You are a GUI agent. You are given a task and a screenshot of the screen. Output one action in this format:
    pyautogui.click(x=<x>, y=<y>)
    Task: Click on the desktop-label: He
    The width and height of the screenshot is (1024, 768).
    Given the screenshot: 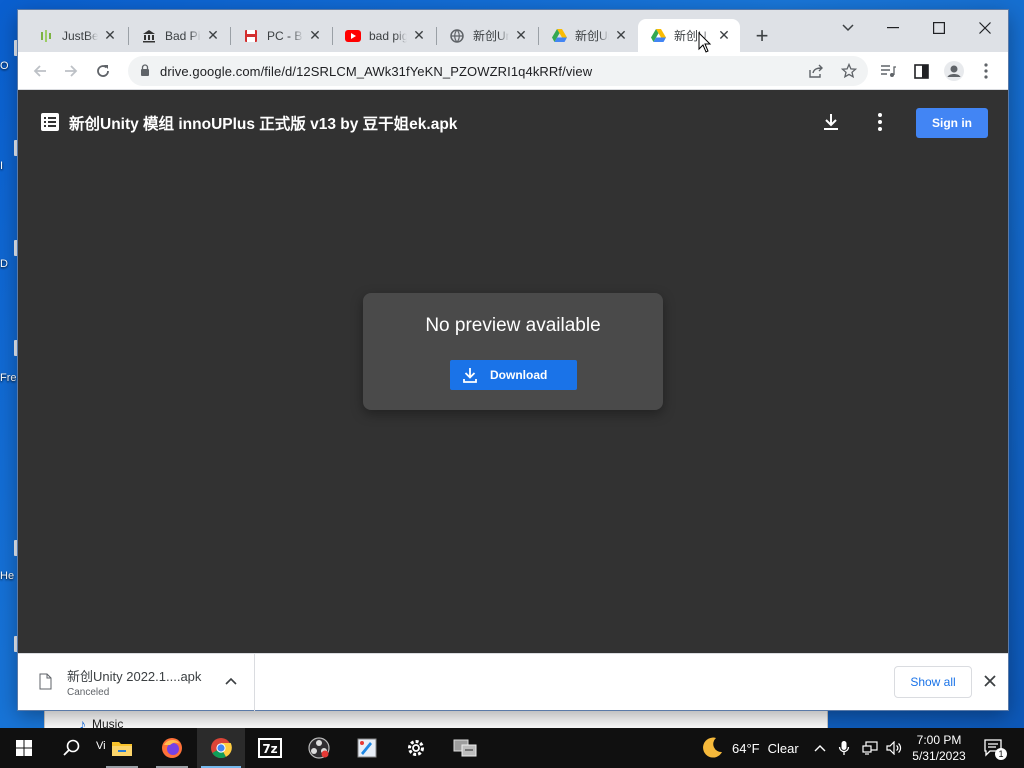 What is the action you would take?
    pyautogui.click(x=7, y=576)
    